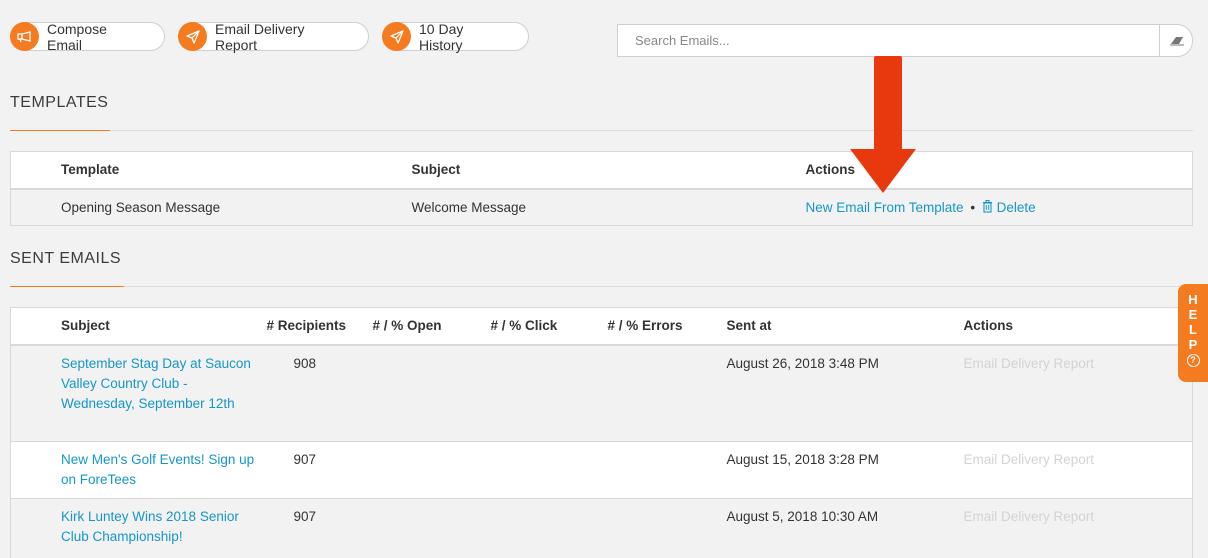  What do you see at coordinates (802, 363) in the screenshot?
I see `email-sent-at: August 26, 2018 3:48 PM` at bounding box center [802, 363].